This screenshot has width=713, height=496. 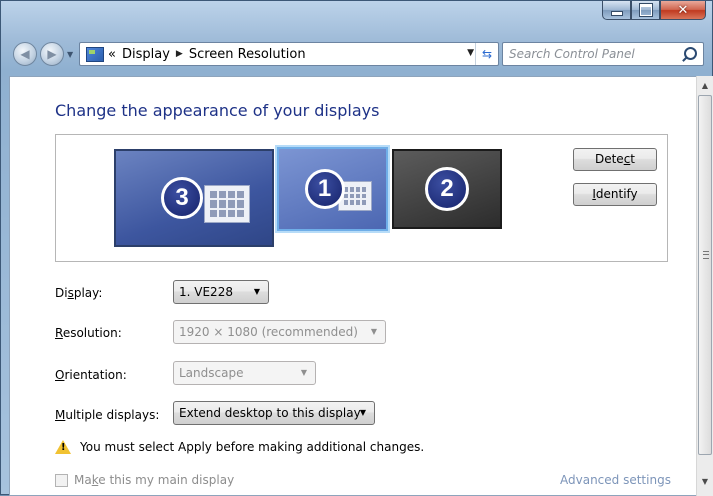 I want to click on close-icon: ✕, so click(x=683, y=10).